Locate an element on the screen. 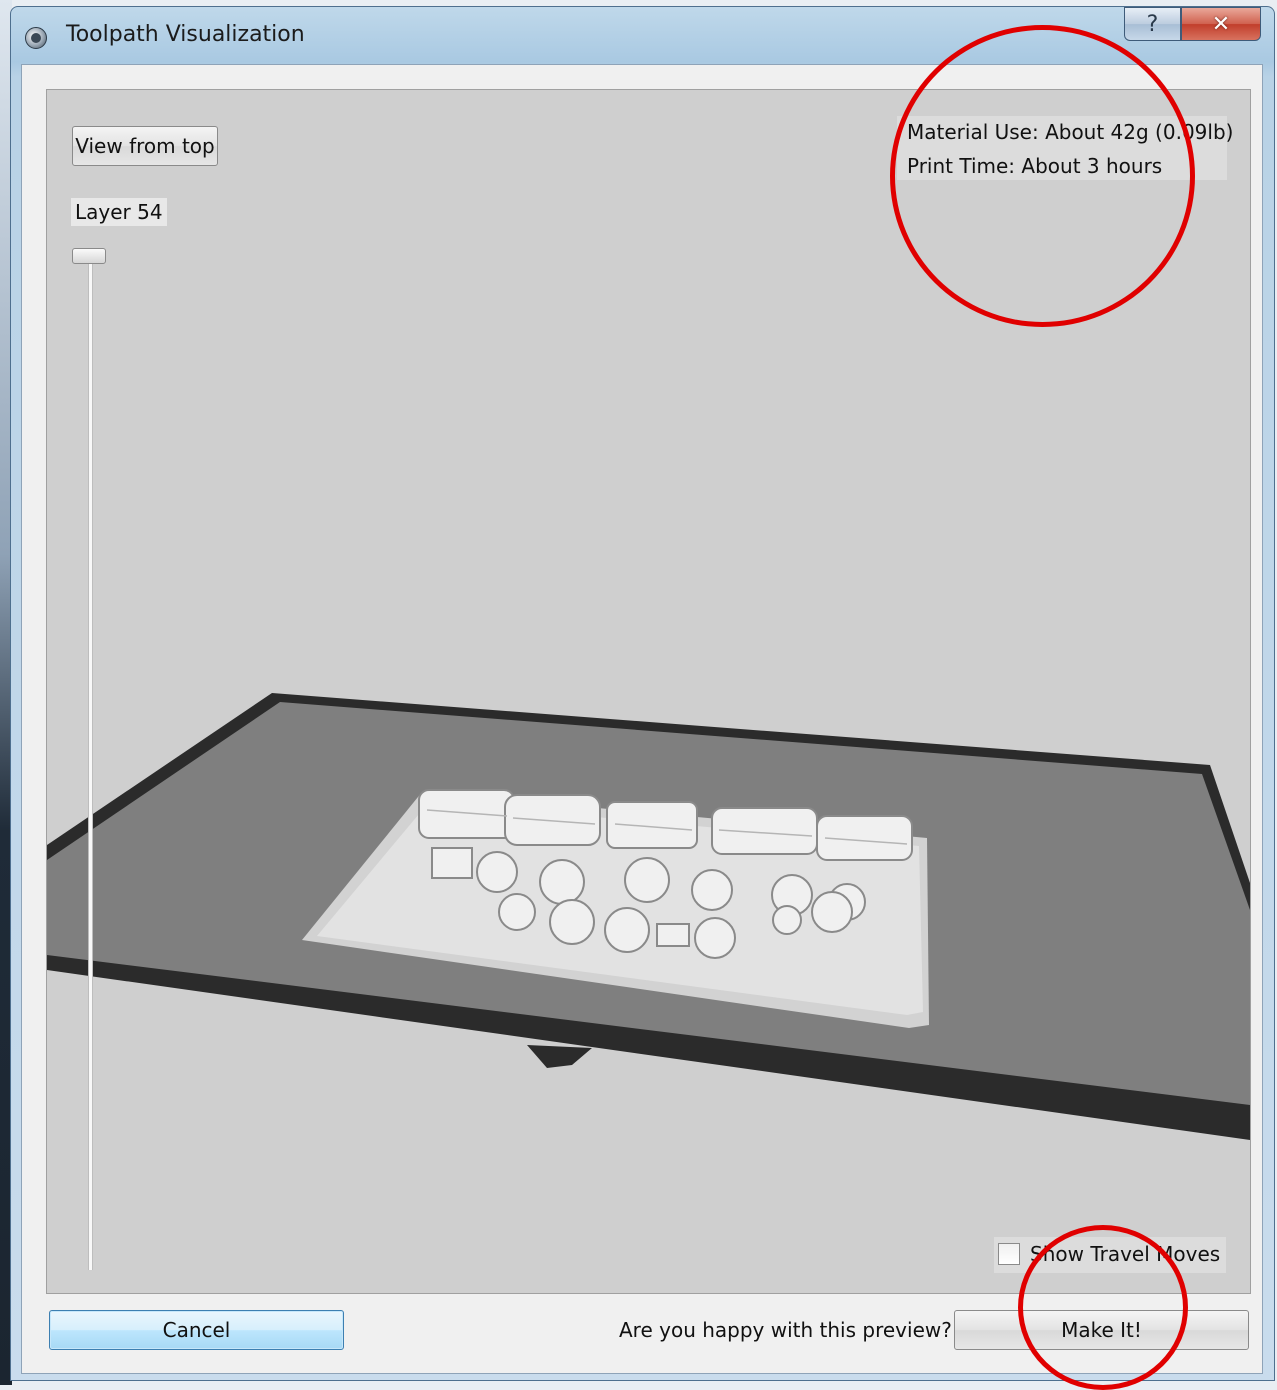 The width and height of the screenshot is (1277, 1390). close-button: ✕ is located at coordinates (1221, 24).